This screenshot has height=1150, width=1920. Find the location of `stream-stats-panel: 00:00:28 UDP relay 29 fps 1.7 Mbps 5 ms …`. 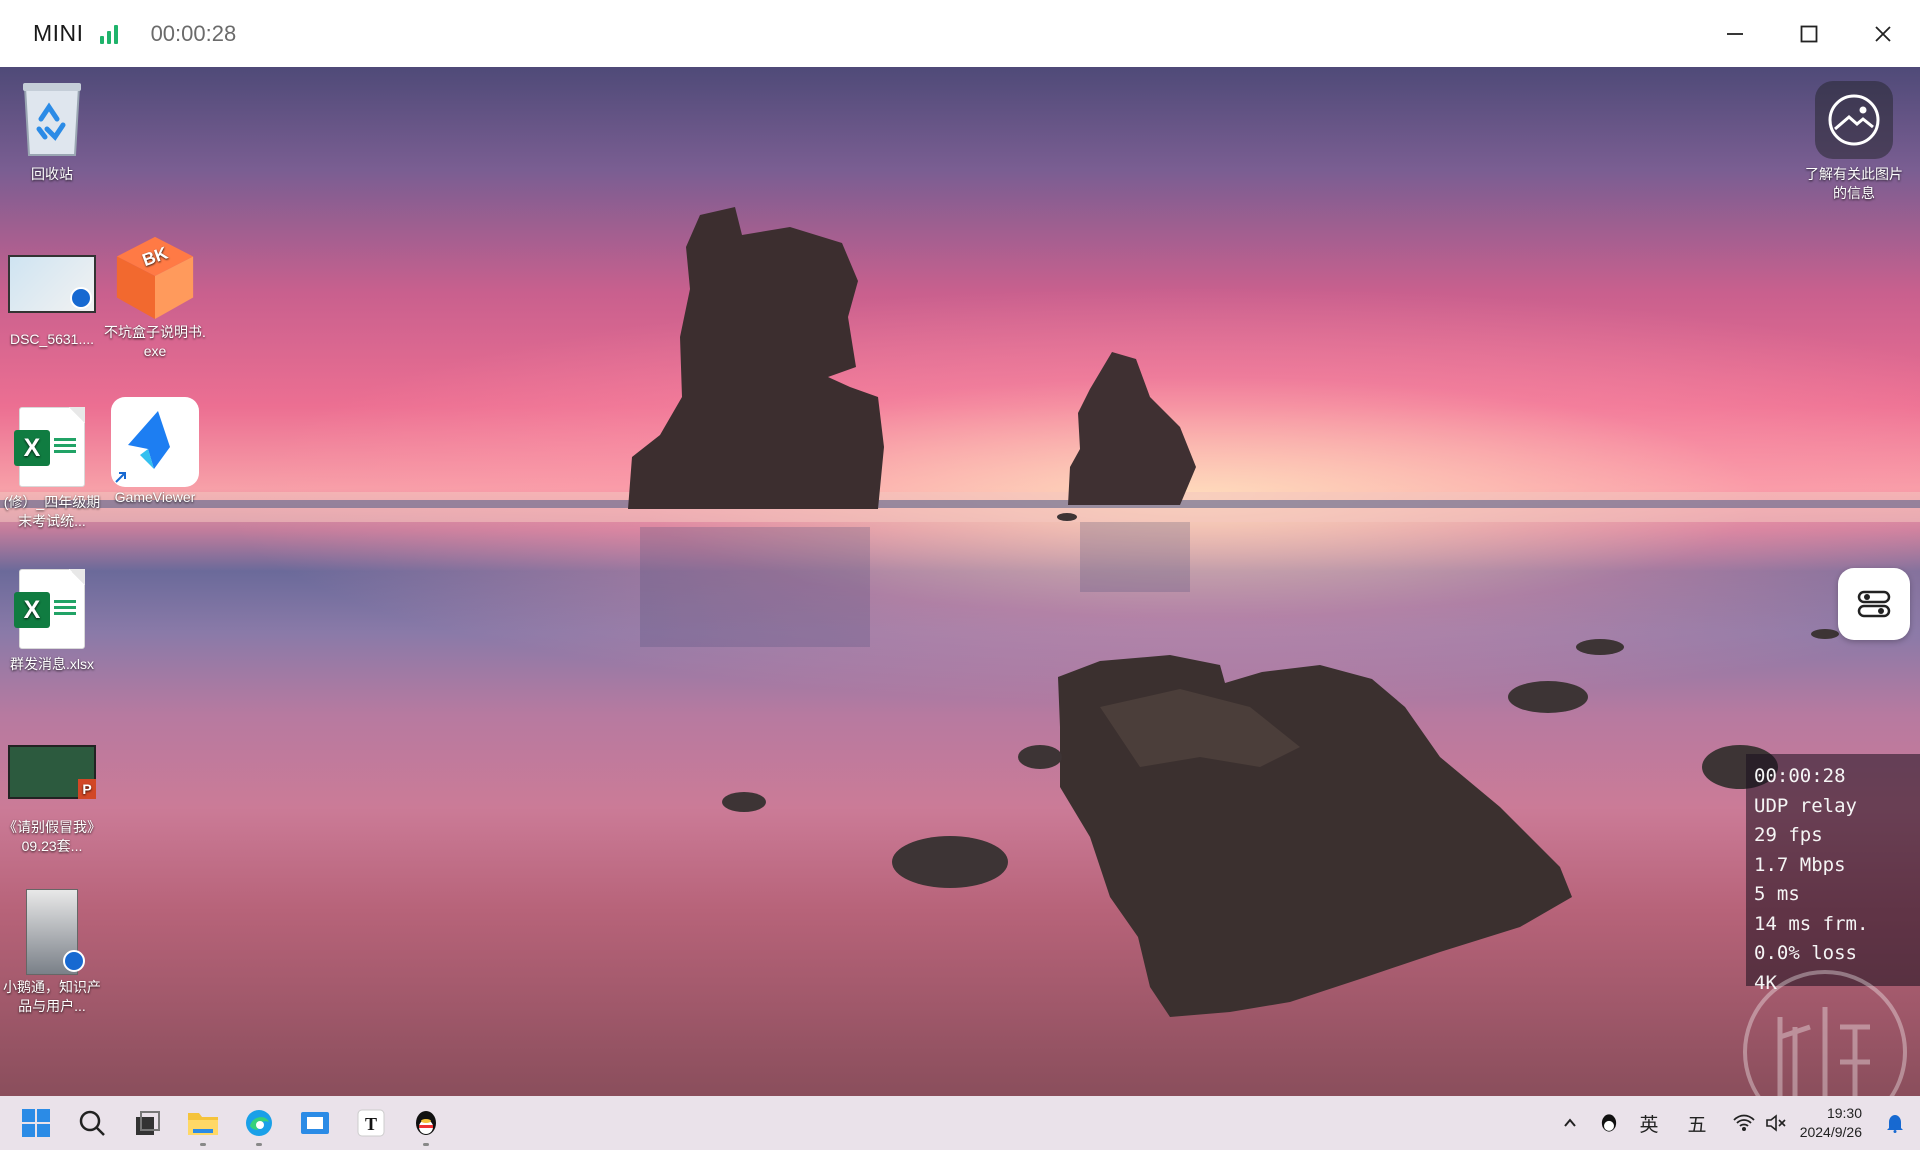

stream-stats-panel: 00:00:28 UDP relay 29 fps 1.7 Mbps 5 ms … is located at coordinates (1833, 874).